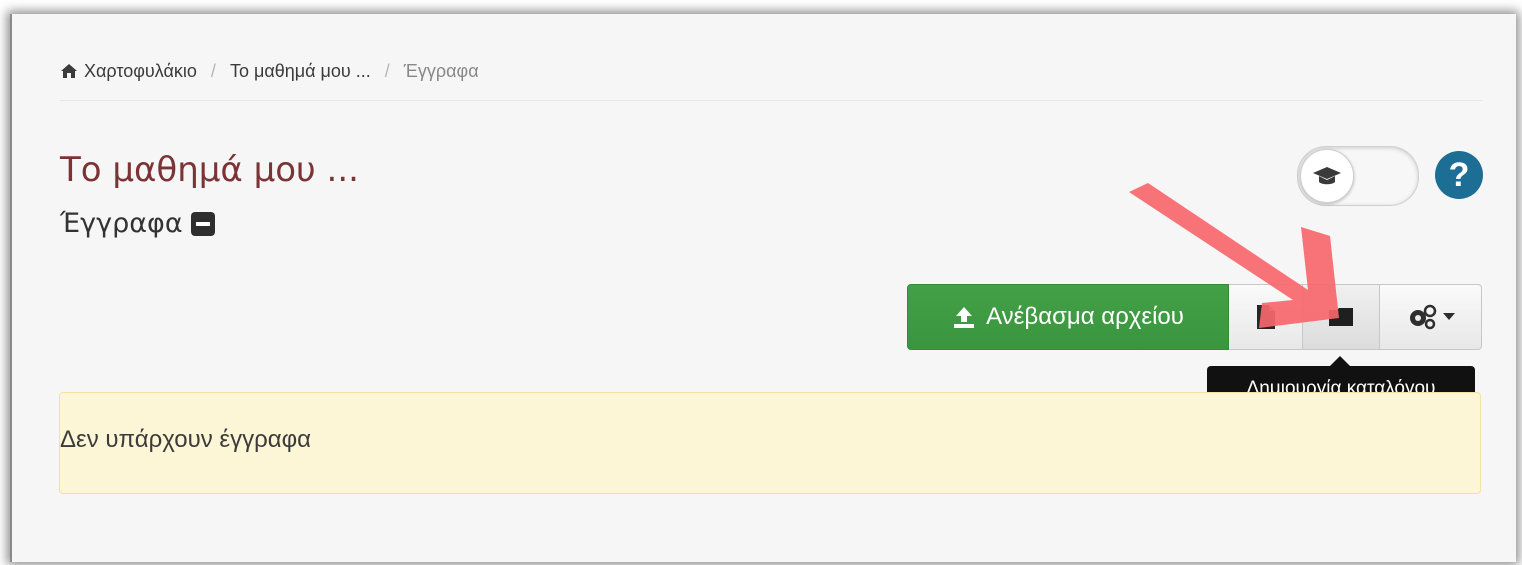 The width and height of the screenshot is (1522, 565). I want to click on graduation-cap-icon, so click(1327, 176).